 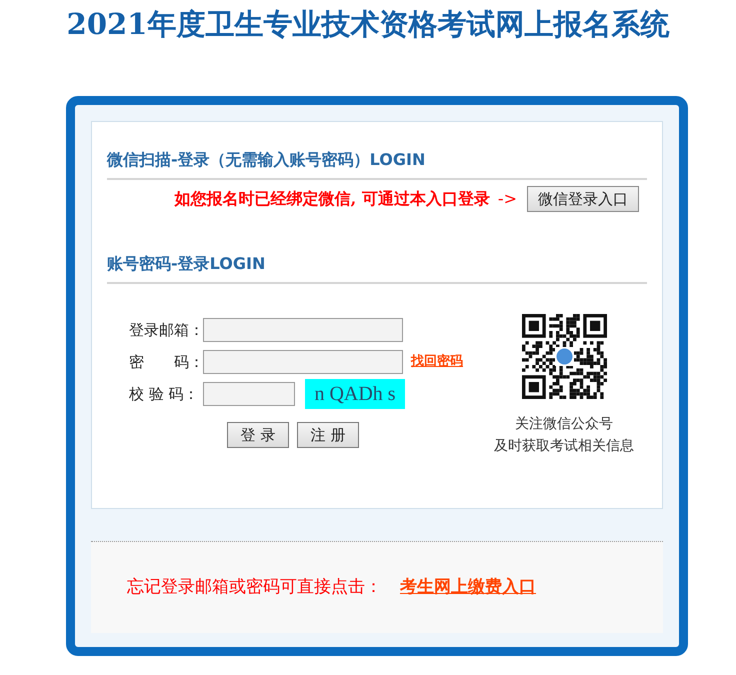 I want to click on section-heading: 账号密码-登录LOGIN, so click(x=377, y=268).